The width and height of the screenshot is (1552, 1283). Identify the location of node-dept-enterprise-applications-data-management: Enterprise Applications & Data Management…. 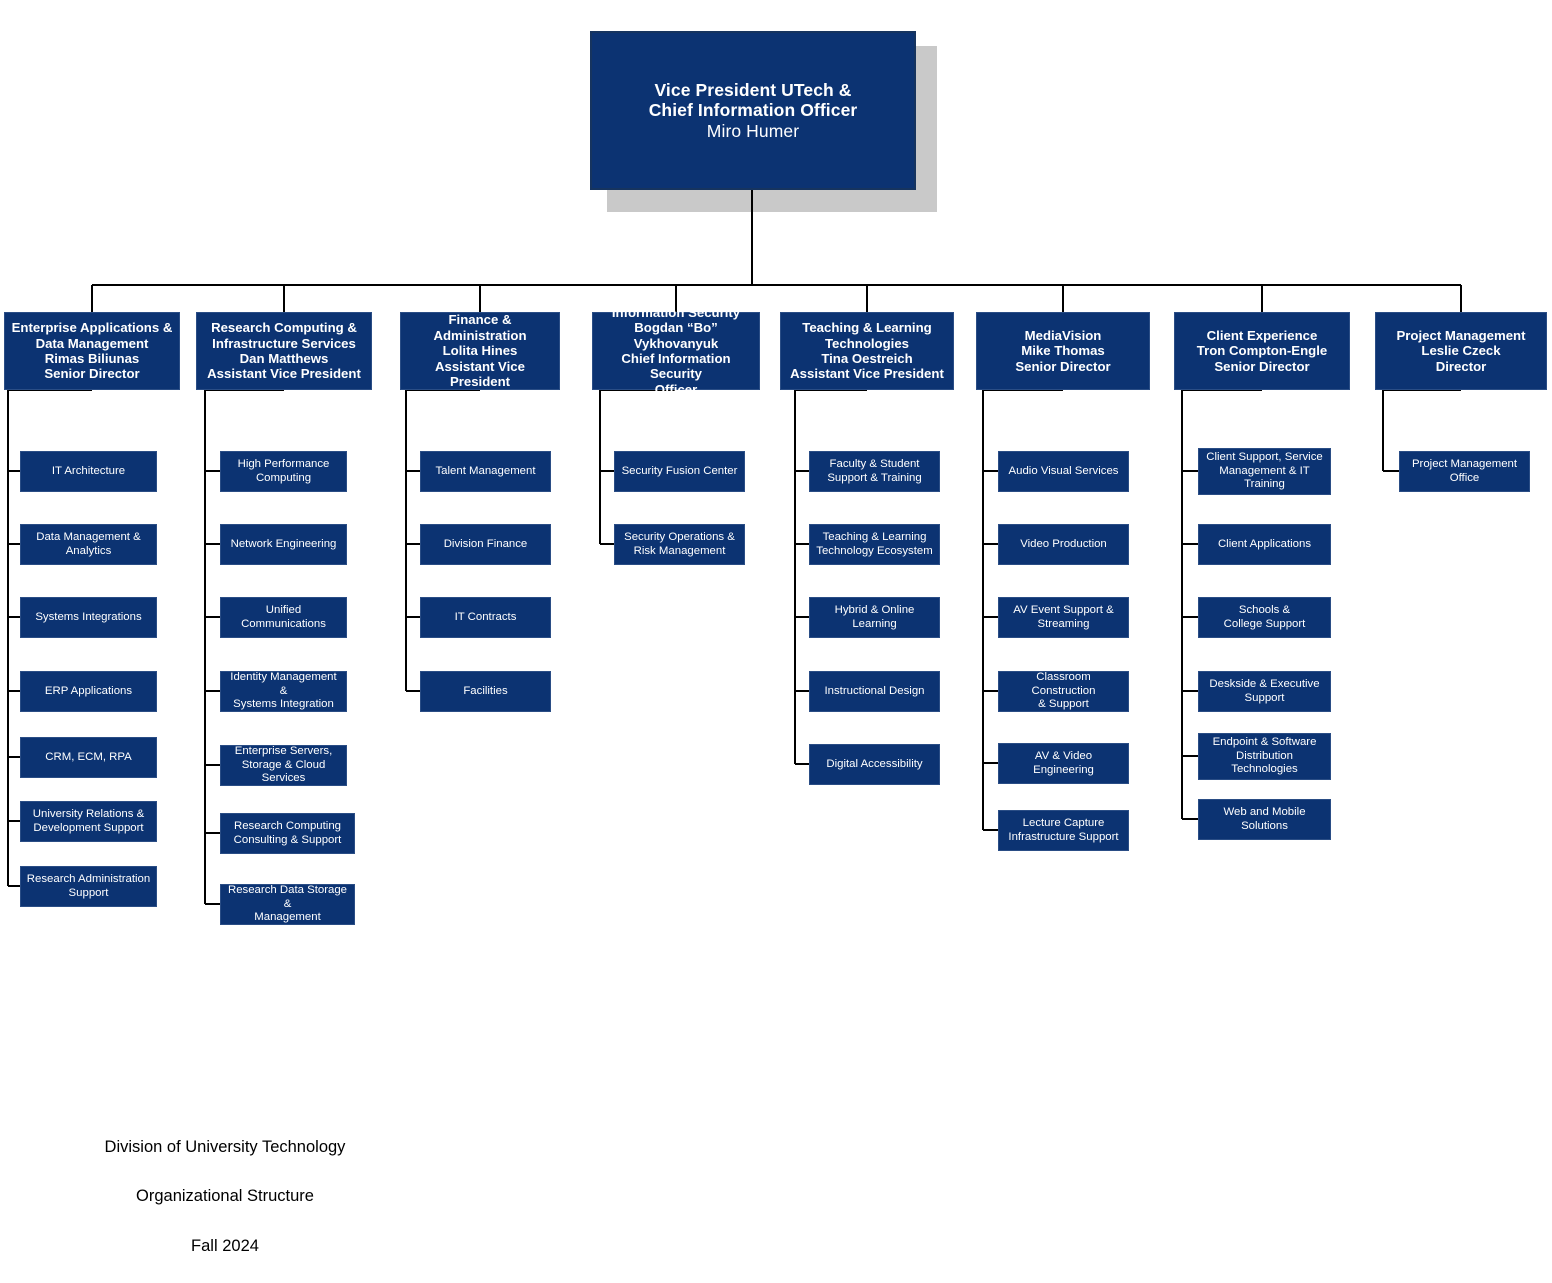
(92, 351).